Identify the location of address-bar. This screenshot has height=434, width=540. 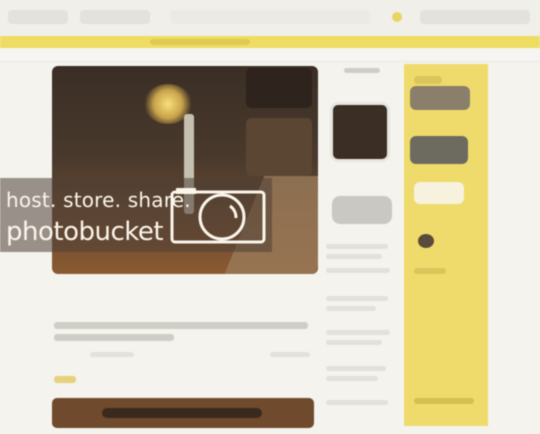
(270, 17).